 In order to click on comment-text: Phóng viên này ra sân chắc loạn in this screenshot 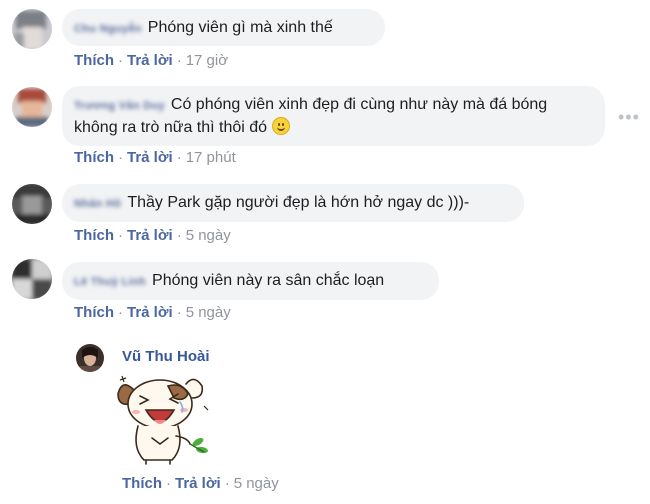, I will do `click(268, 280)`.